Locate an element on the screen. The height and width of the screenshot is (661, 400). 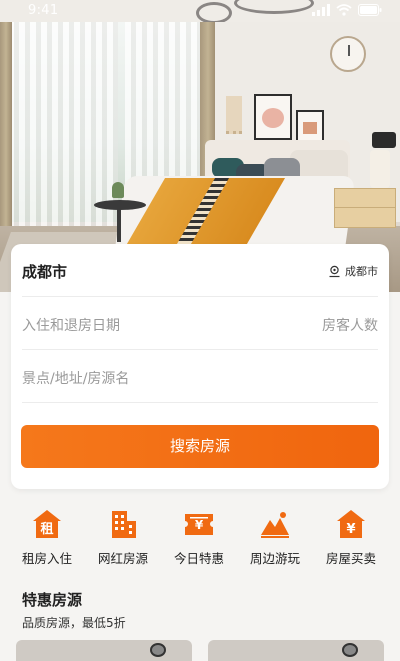
city-row: 成都市 成都市 is located at coordinates (200, 270).